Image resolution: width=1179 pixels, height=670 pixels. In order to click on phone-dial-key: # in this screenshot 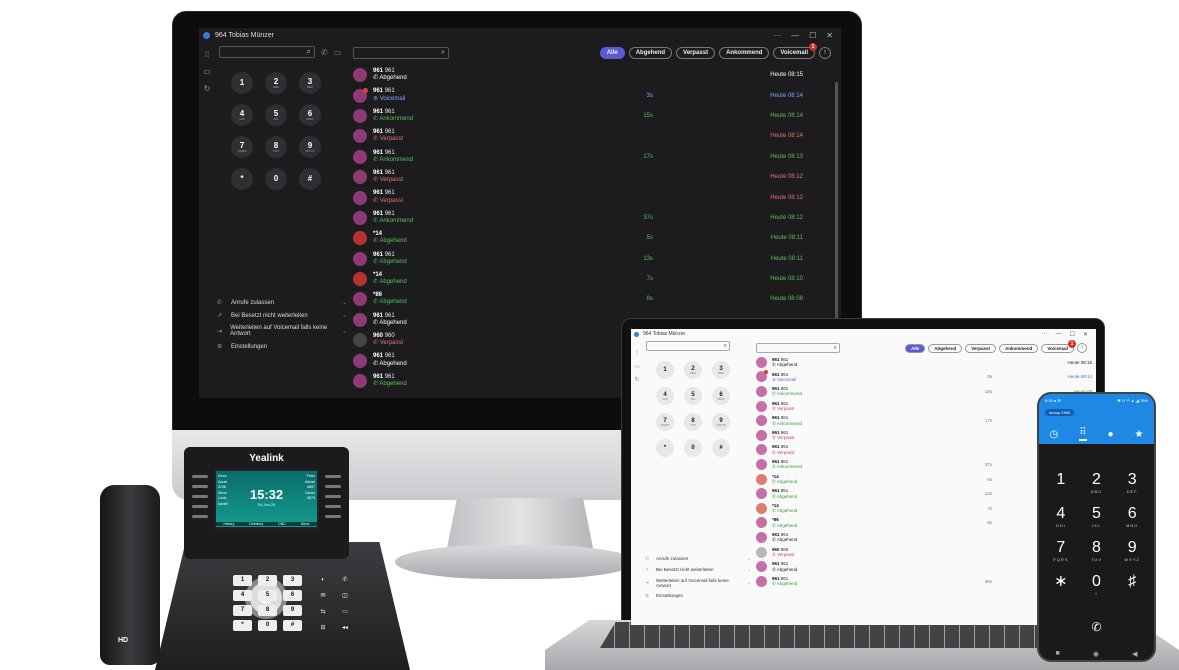, I will do `click(292, 625)`.